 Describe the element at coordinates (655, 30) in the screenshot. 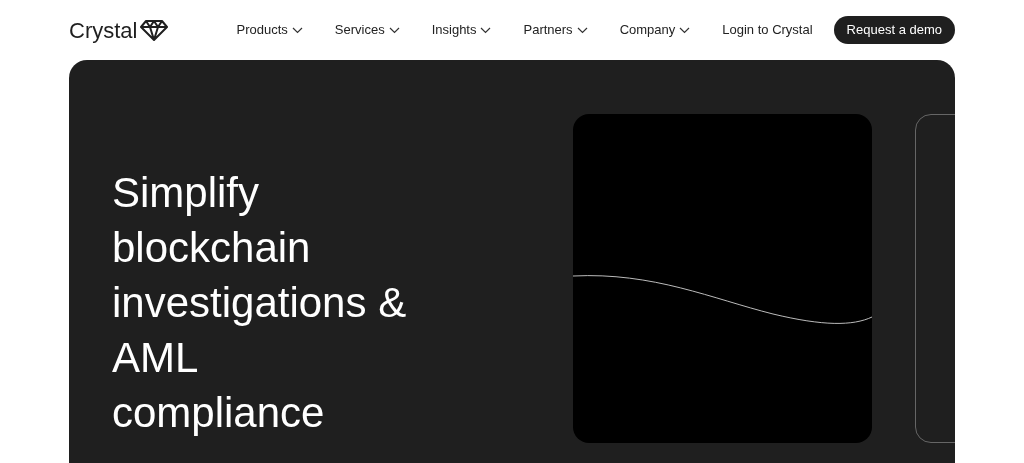

I see `nav-menu-item: Company` at that location.